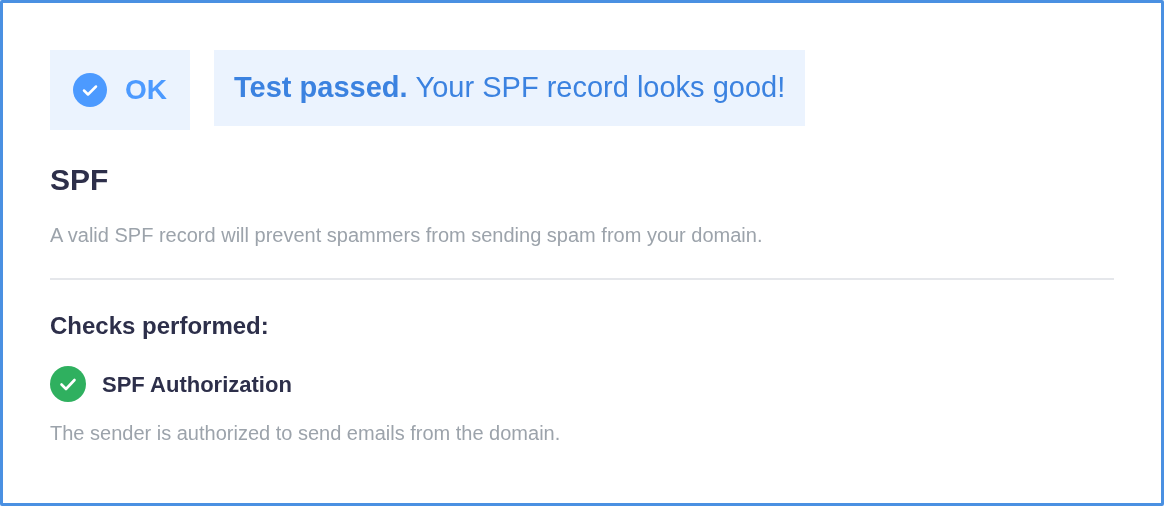  Describe the element at coordinates (600, 88) in the screenshot. I see `result-message: Your SPF record looks good!` at that location.